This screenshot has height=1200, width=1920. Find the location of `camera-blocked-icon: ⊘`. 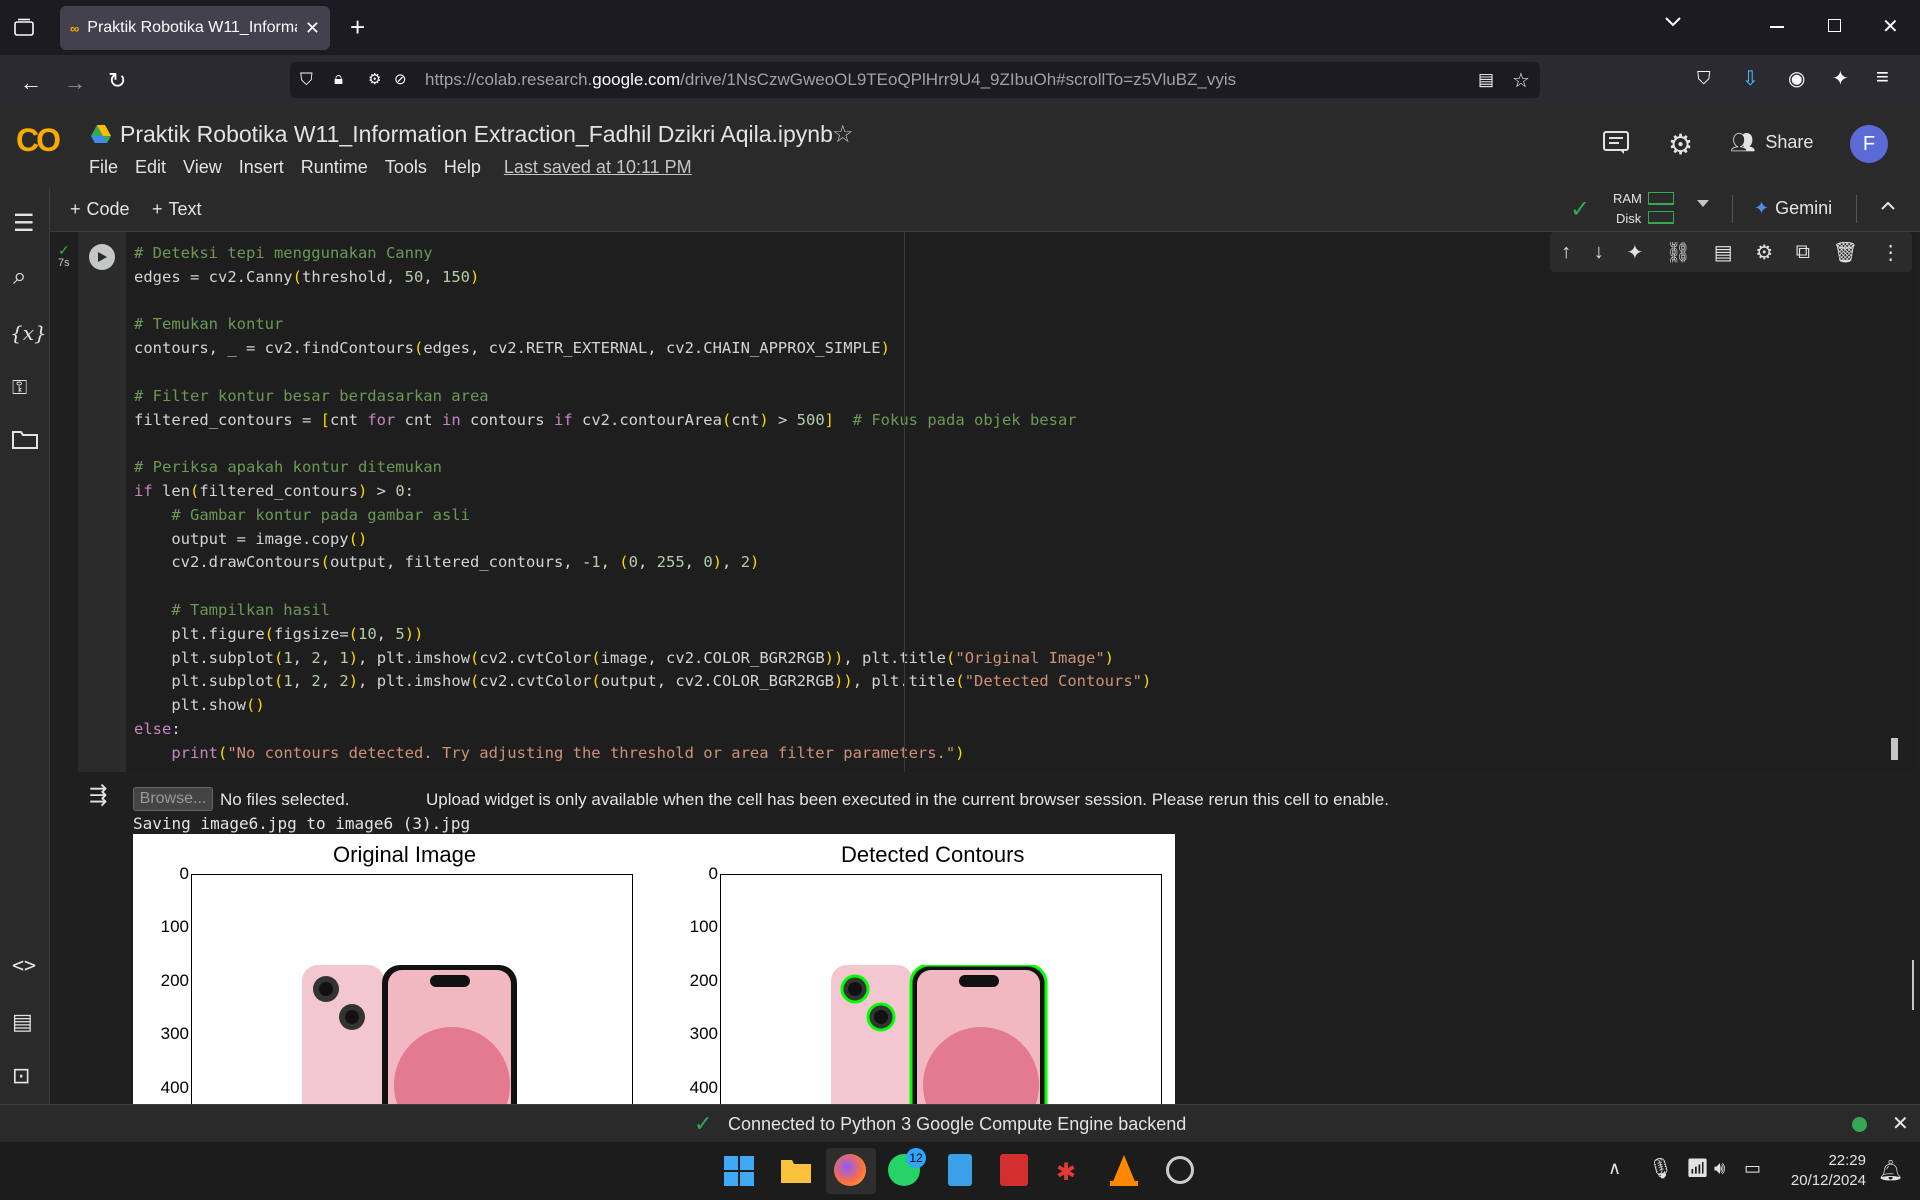

camera-blocked-icon: ⊘ is located at coordinates (400, 79).